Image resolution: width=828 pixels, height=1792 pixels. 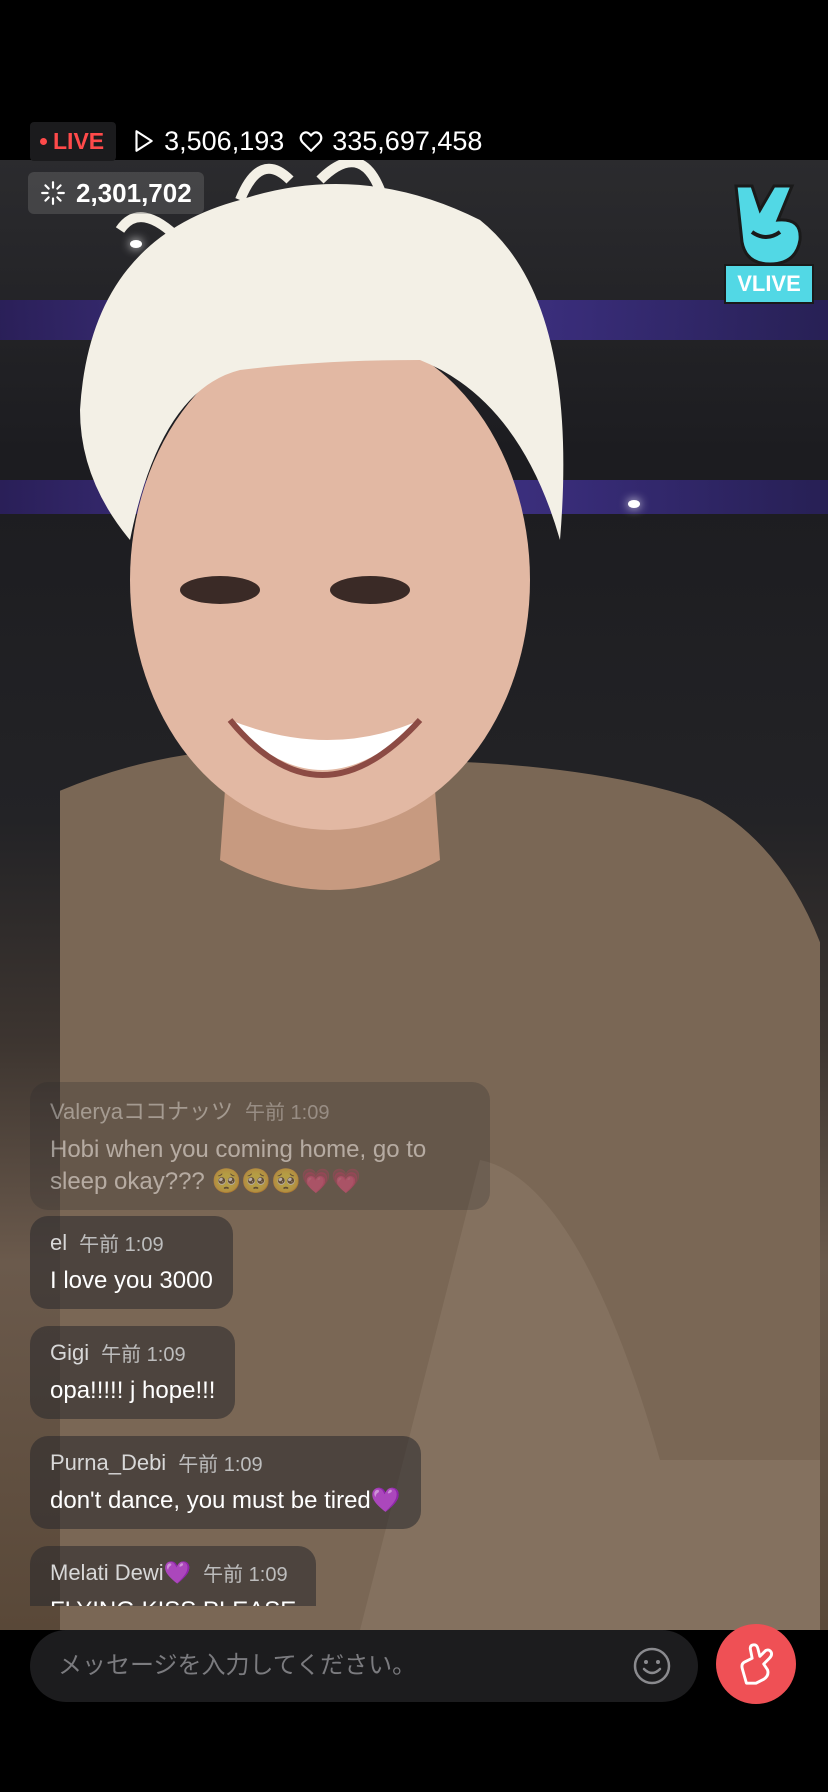 I want to click on message-composer, so click(x=364, y=1666).